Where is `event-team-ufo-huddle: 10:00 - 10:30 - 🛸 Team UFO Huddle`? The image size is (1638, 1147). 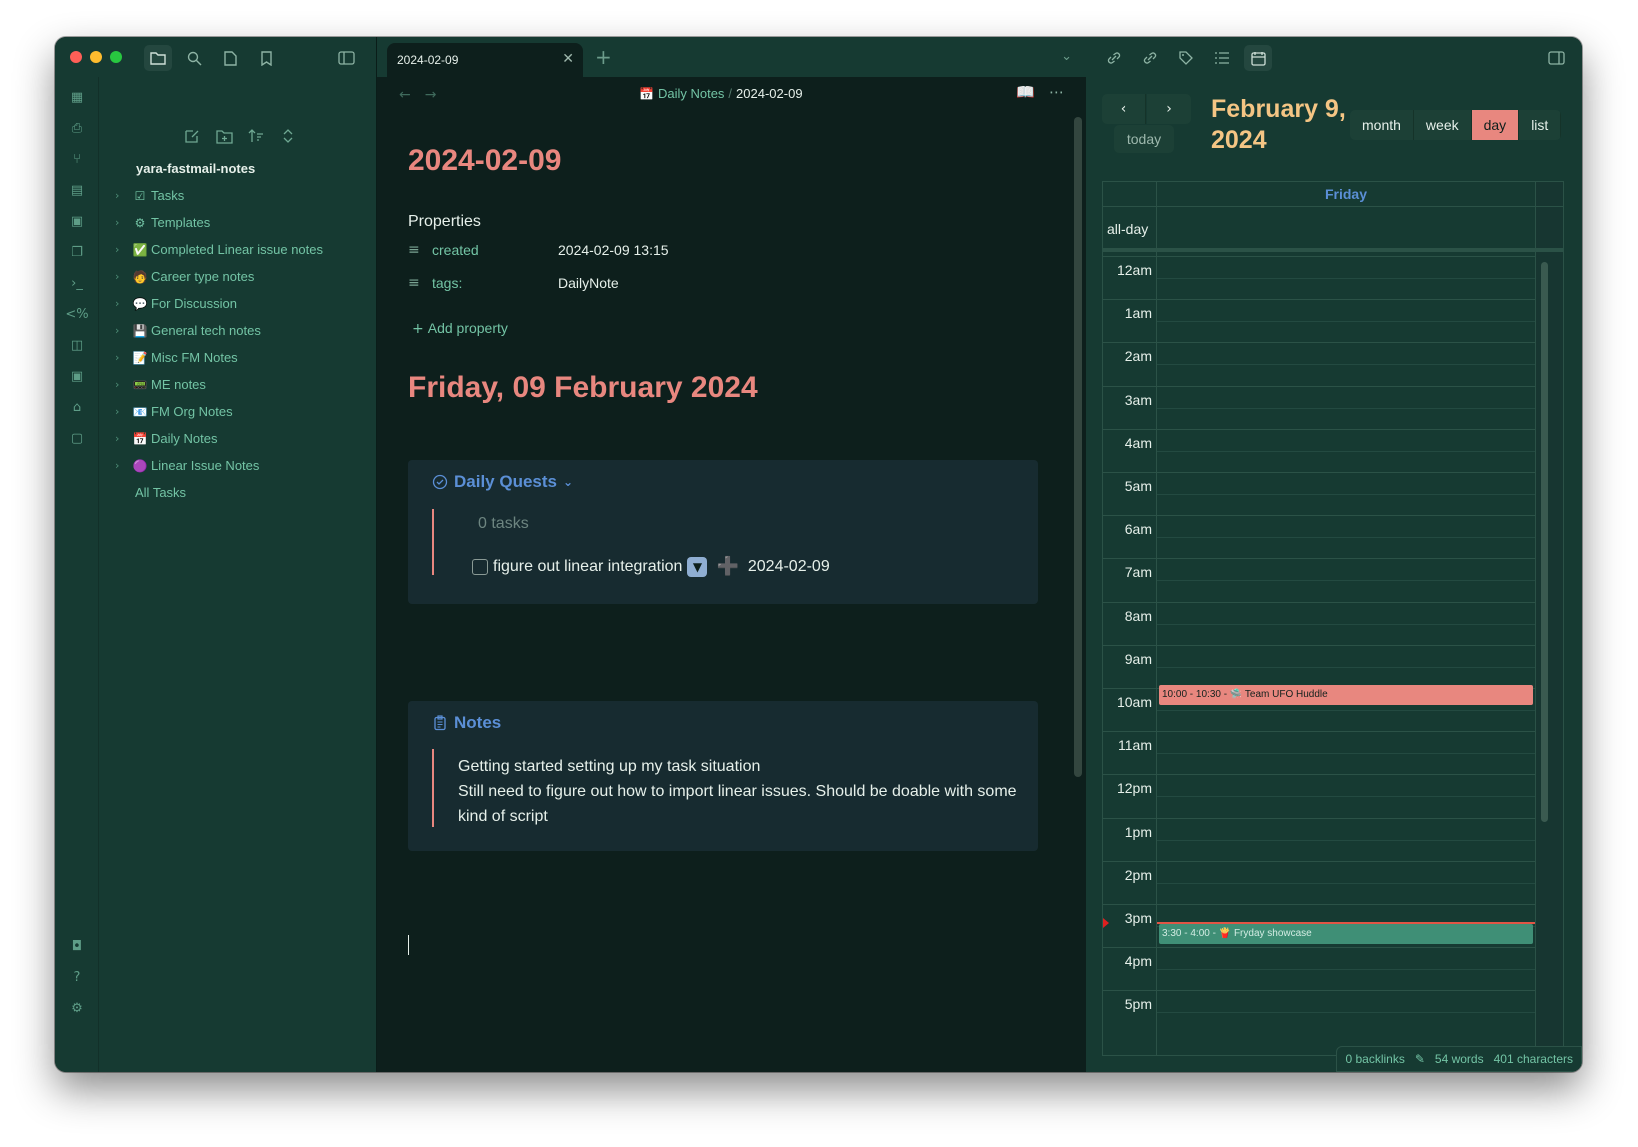
event-team-ufo-huddle: 10:00 - 10:30 - 🛸 Team UFO Huddle is located at coordinates (1346, 695).